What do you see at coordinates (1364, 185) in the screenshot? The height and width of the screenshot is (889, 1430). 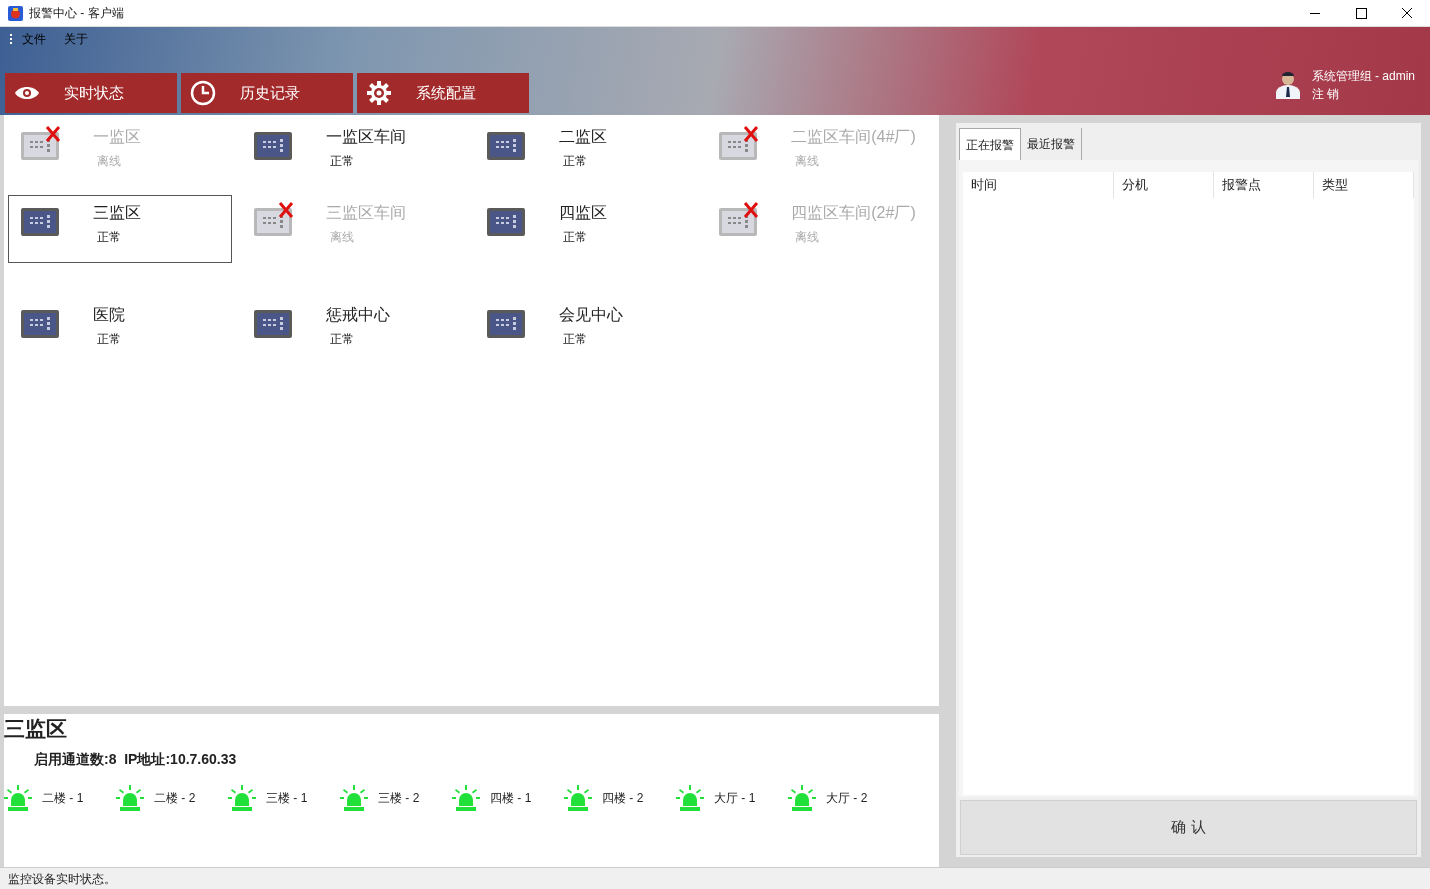 I see `column-header: 类型` at bounding box center [1364, 185].